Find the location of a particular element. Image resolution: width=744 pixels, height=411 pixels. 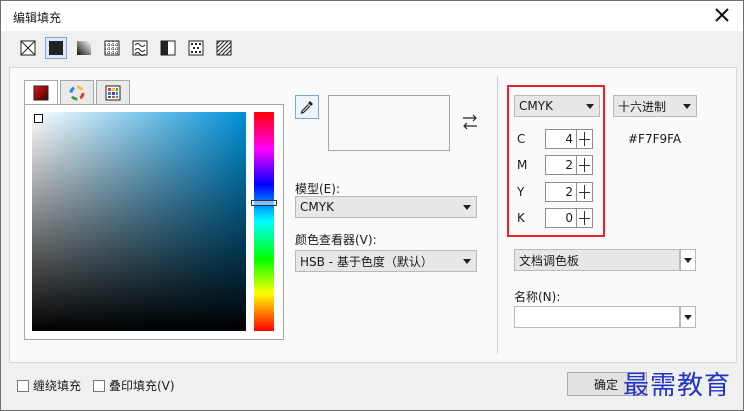

palette-select: 文档调色板 is located at coordinates (597, 260).